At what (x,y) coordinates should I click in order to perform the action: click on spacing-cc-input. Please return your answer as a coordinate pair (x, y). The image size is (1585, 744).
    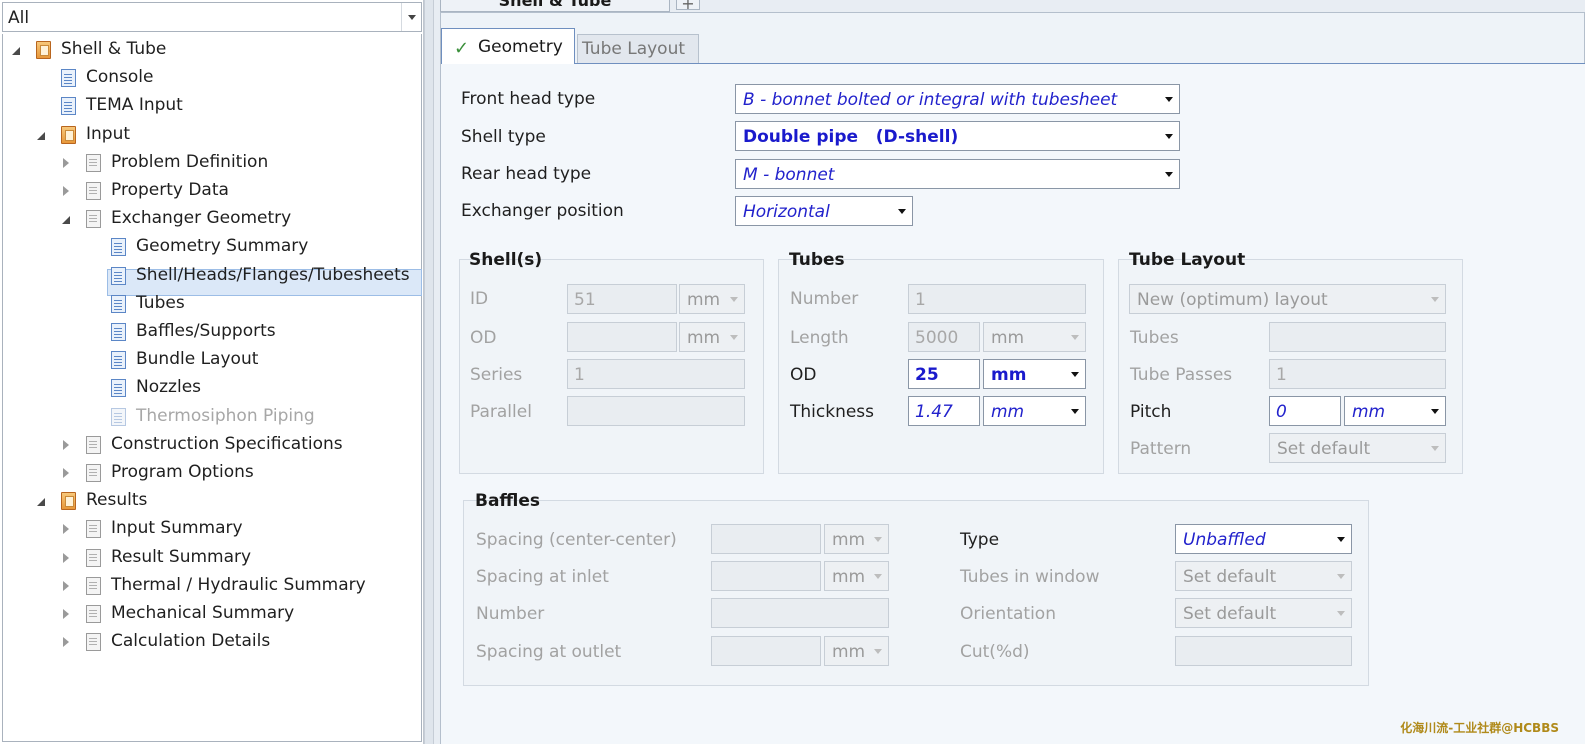
    Looking at the image, I should click on (766, 539).